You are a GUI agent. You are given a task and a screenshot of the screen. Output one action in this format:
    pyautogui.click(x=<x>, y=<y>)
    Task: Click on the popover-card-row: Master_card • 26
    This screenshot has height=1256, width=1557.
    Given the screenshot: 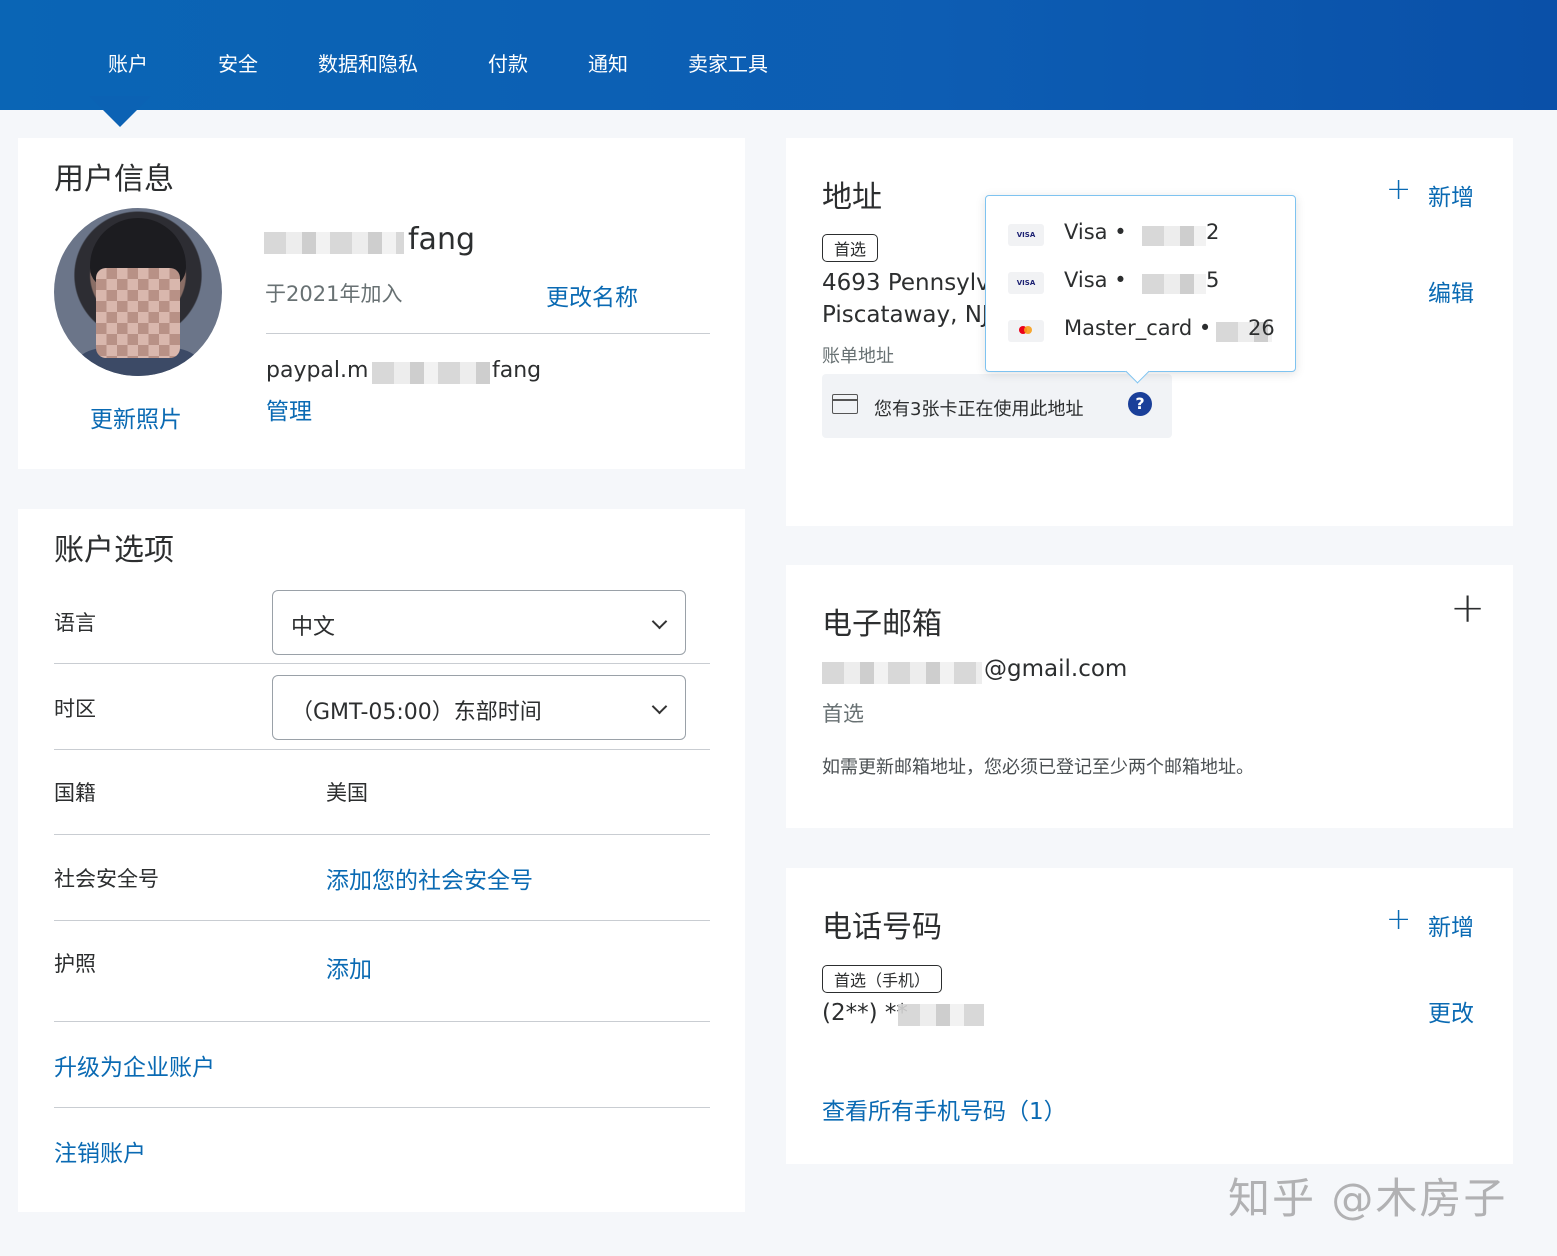 What is the action you would take?
    pyautogui.click(x=1143, y=329)
    